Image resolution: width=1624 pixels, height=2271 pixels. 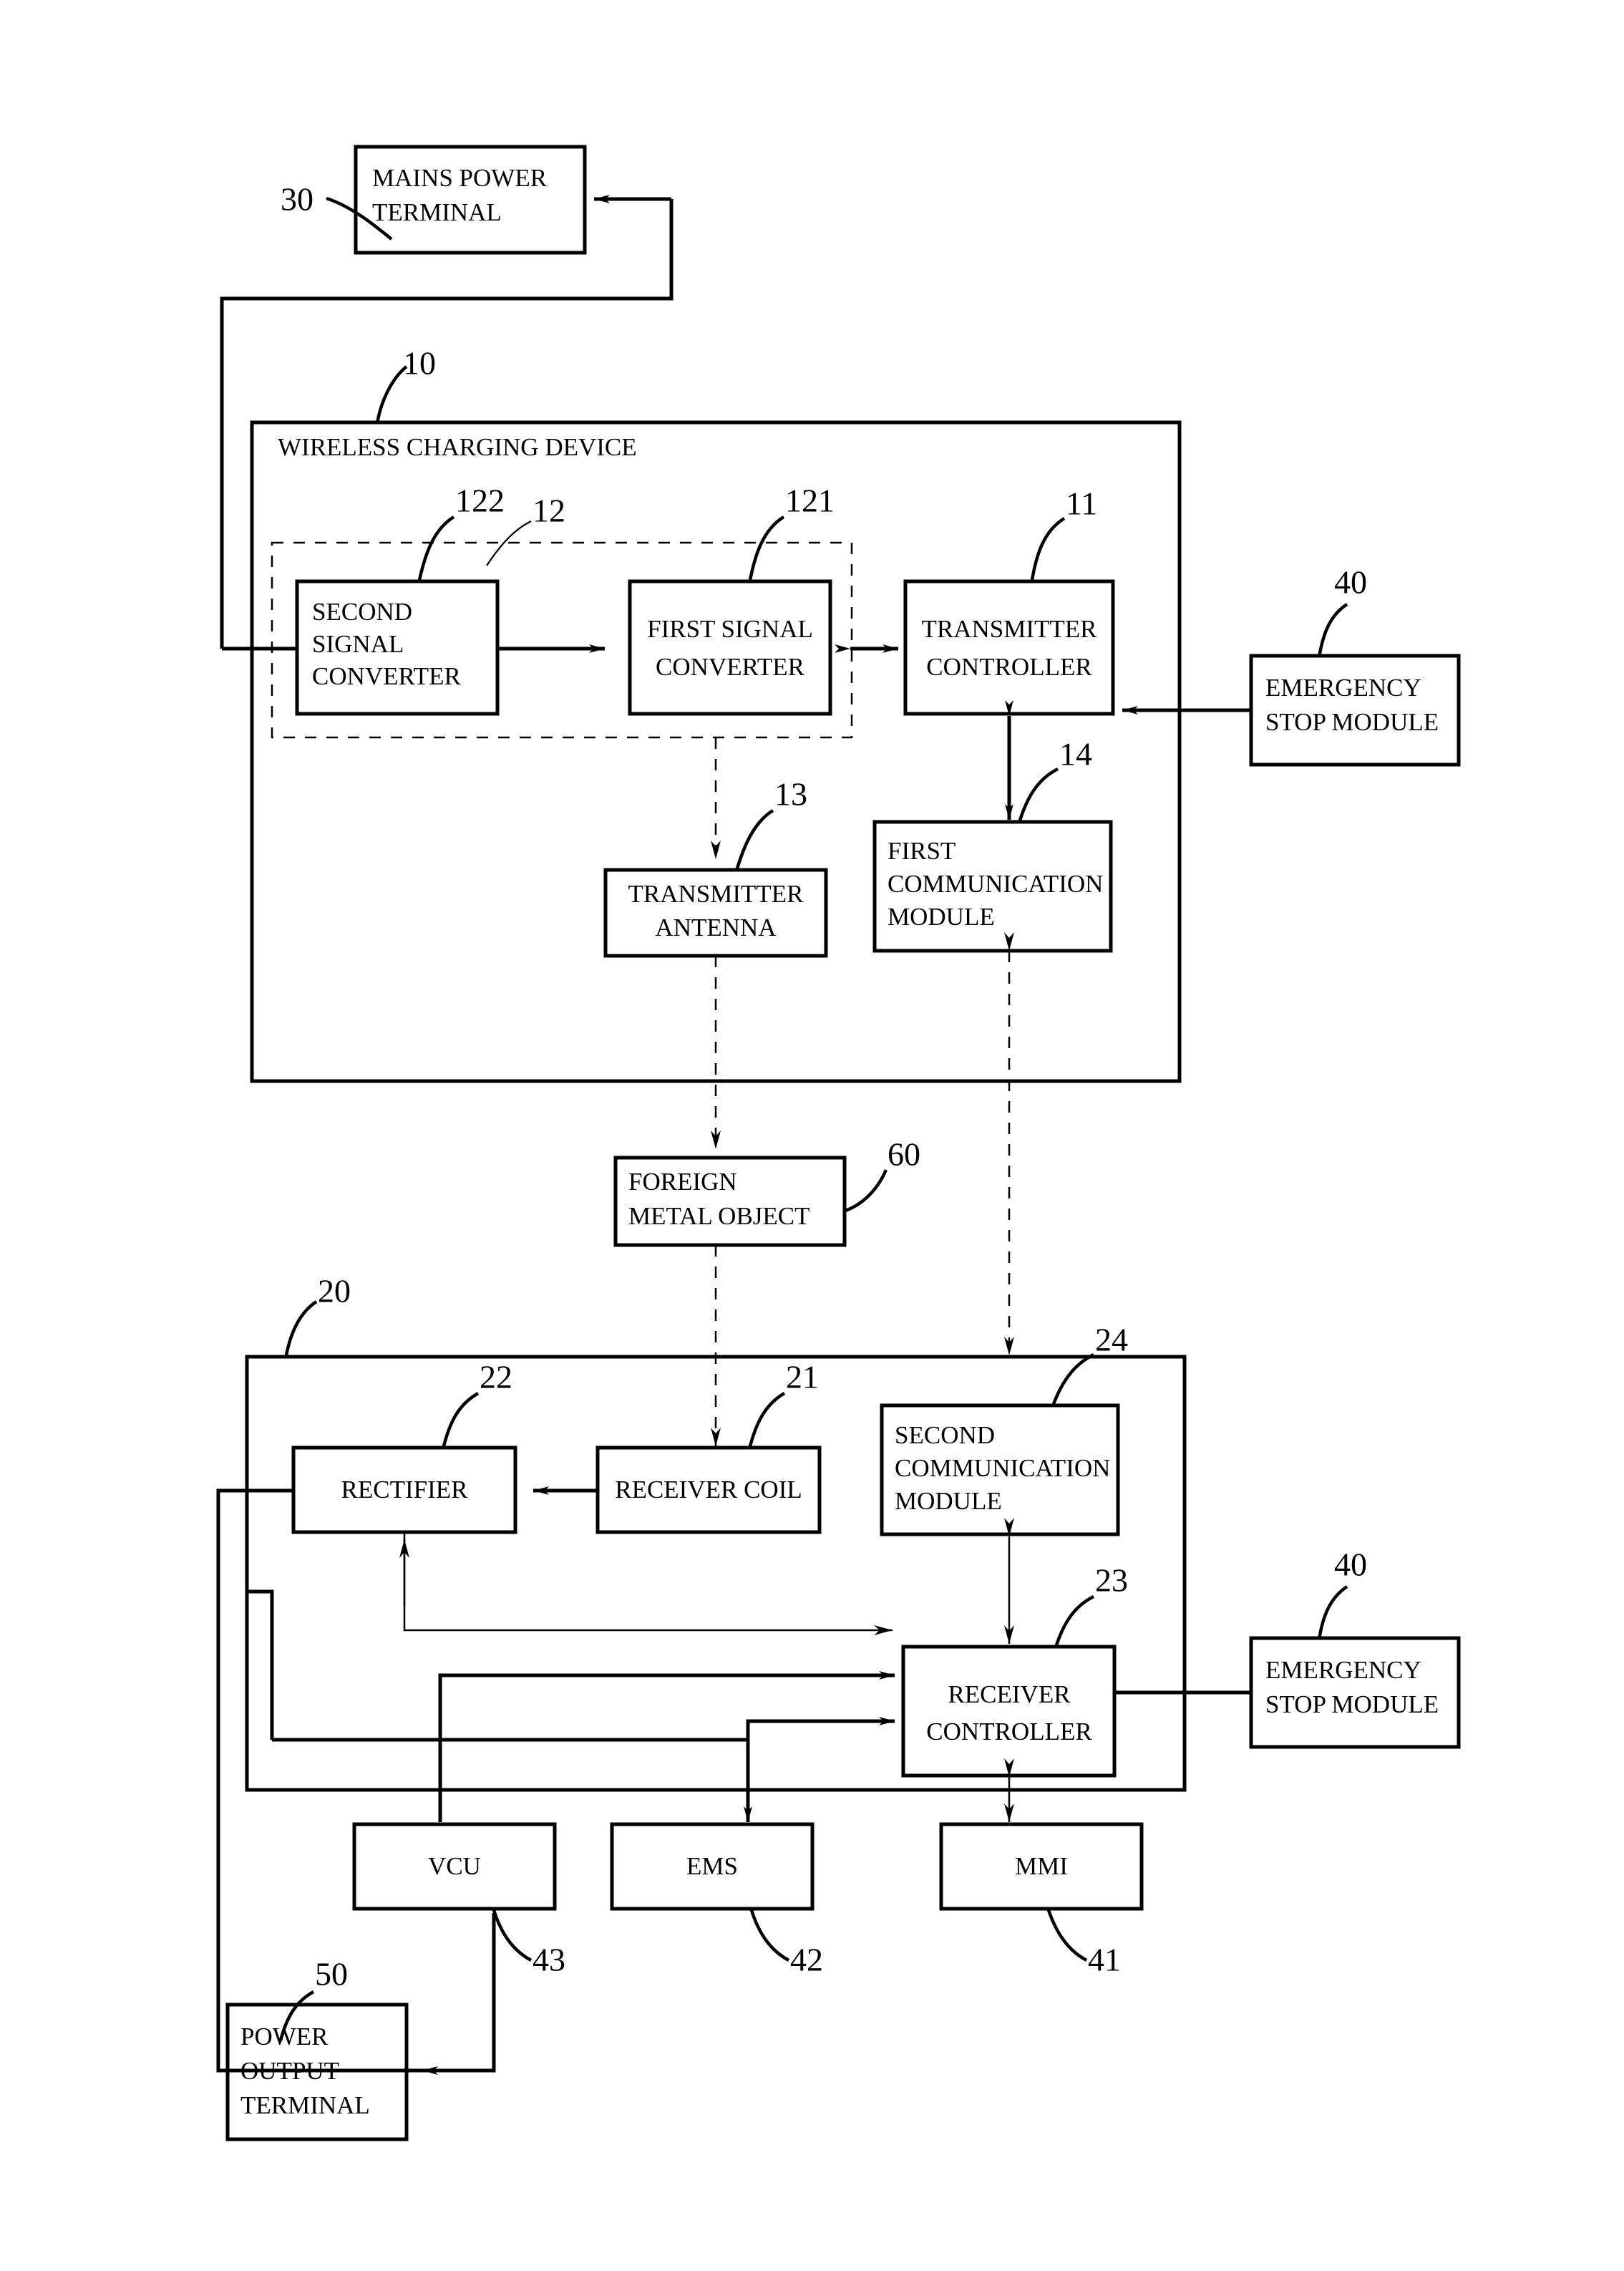 I want to click on receiver-controller-label-line2: CONTROLLER, so click(x=1009, y=1731).